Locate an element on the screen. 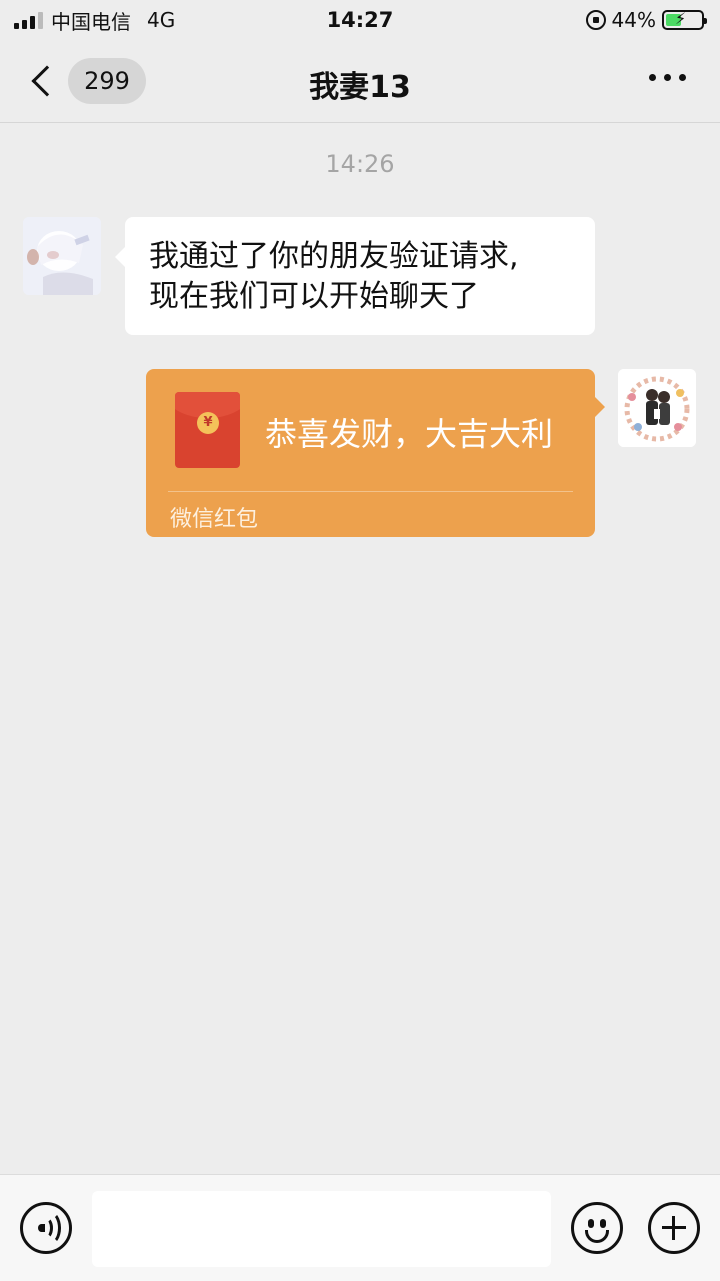 This screenshot has width=720, height=1281. status-right: 44% ⚡ is located at coordinates (646, 20).